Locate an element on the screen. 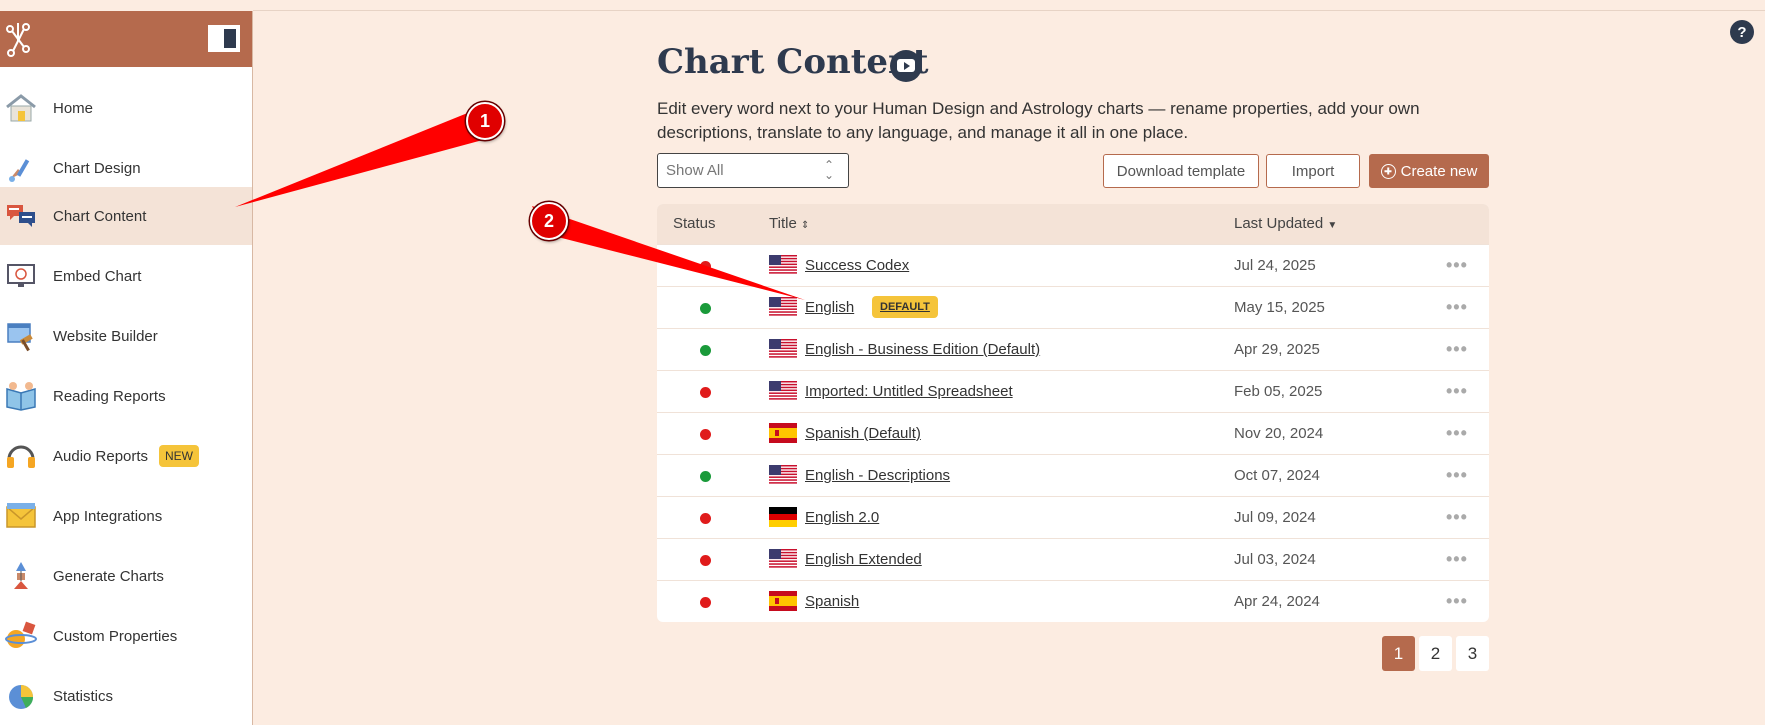 The image size is (1765, 725). default-badge: DEFAULT is located at coordinates (905, 307).